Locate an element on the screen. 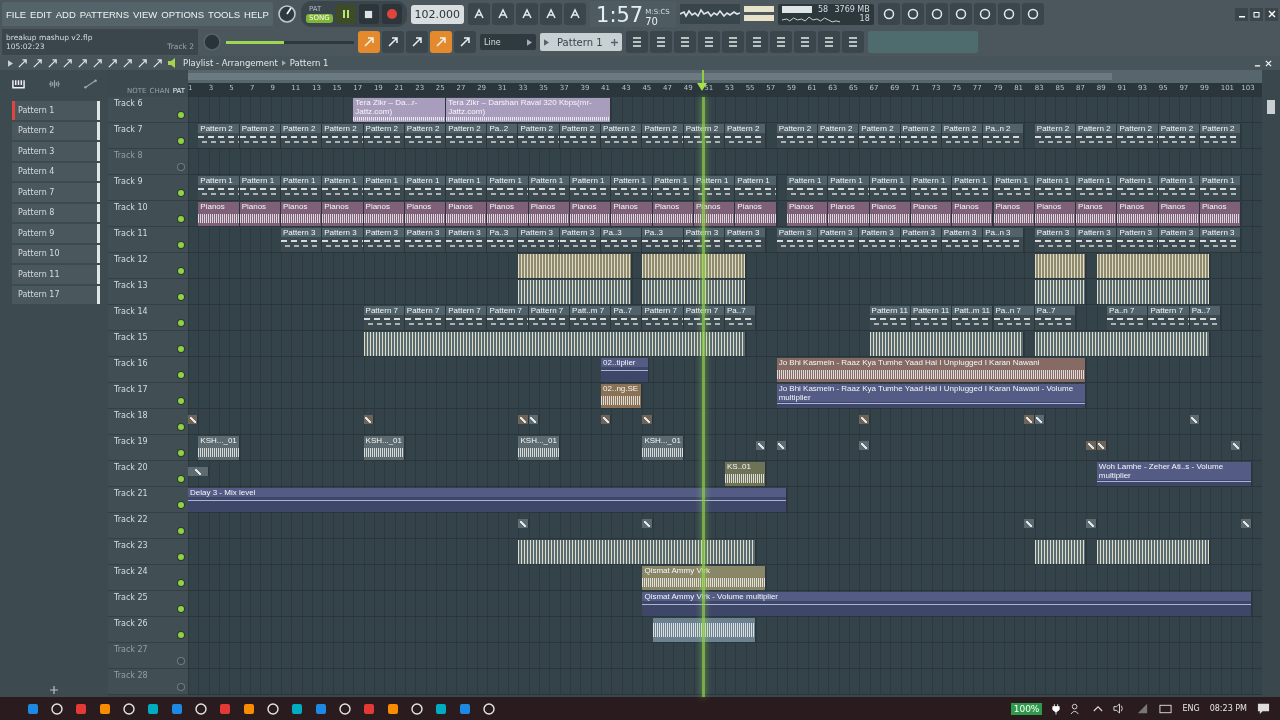 This screenshot has height=720, width=1280. track-lane: Pianos Pianos Pianos Pianos Pianos Pianos Pianos Pianos Pianos Pianos Pianos Pianos Pianos Pianos Pianos Pianos Pianos Pianos Pianos Pianos Pianos Pianos Pianos Pianos Pianos is located at coordinates (725, 214).